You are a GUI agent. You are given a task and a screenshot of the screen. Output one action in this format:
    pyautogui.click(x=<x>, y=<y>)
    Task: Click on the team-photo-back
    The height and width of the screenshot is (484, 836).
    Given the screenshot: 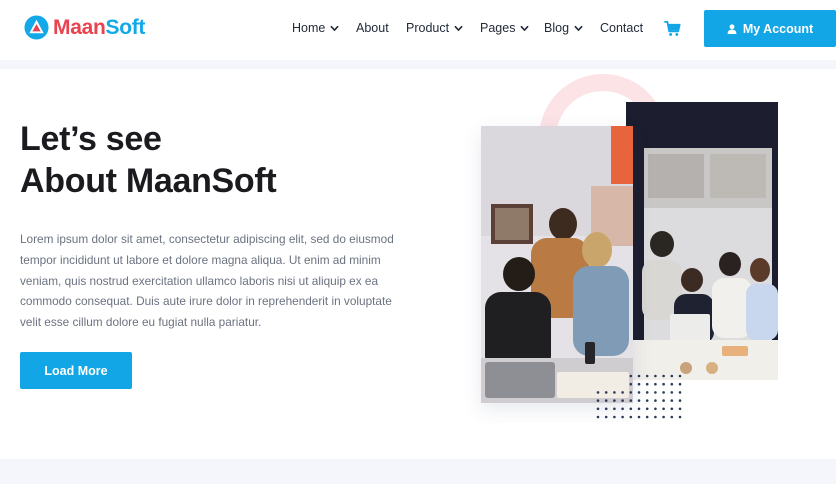 What is the action you would take?
    pyautogui.click(x=702, y=241)
    